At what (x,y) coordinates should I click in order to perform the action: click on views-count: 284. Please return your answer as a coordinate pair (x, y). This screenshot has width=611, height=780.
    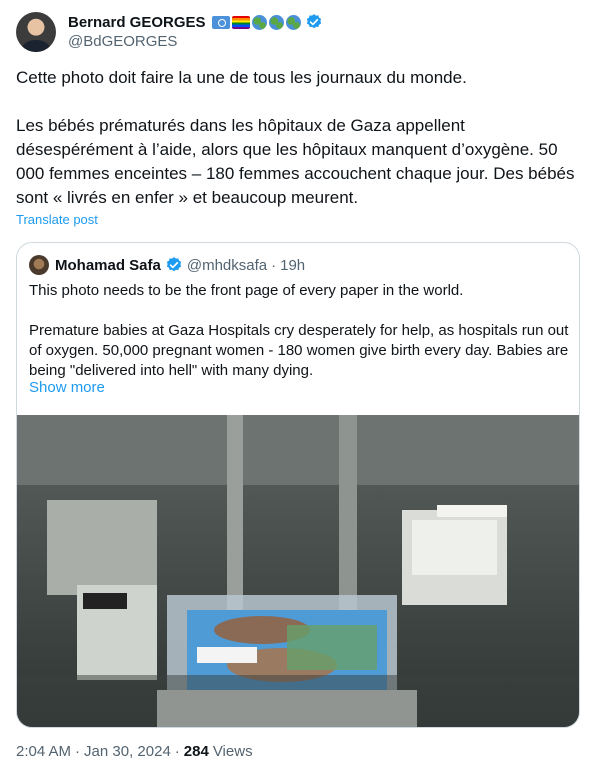
    Looking at the image, I should click on (196, 751).